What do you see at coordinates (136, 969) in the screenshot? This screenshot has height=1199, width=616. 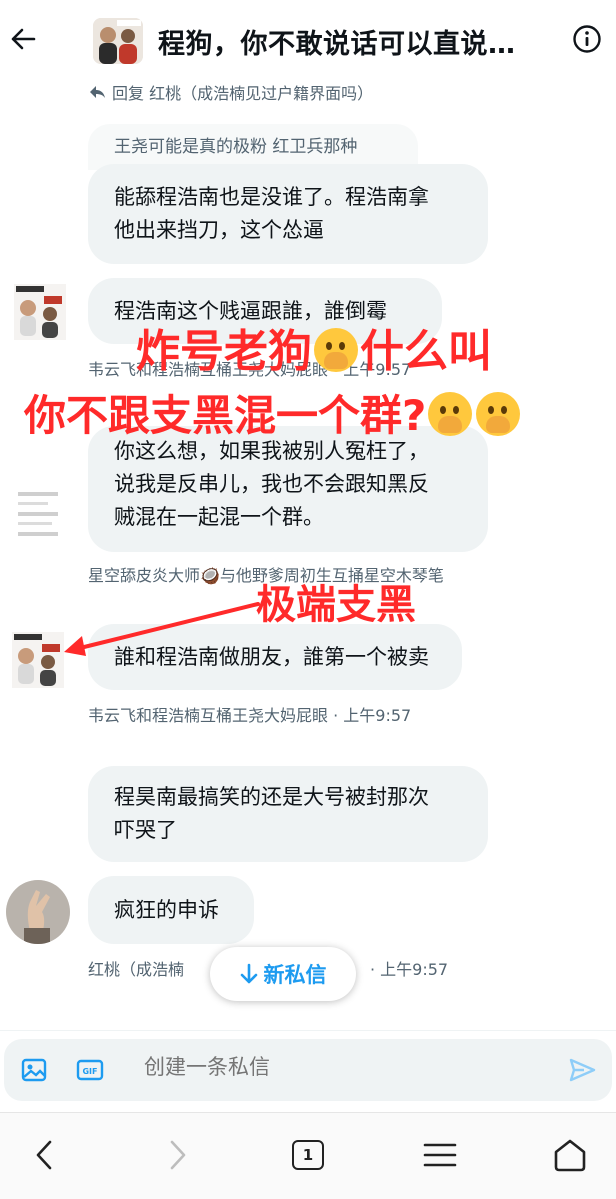 I see `message-meta: 红桃（成浩楠` at bounding box center [136, 969].